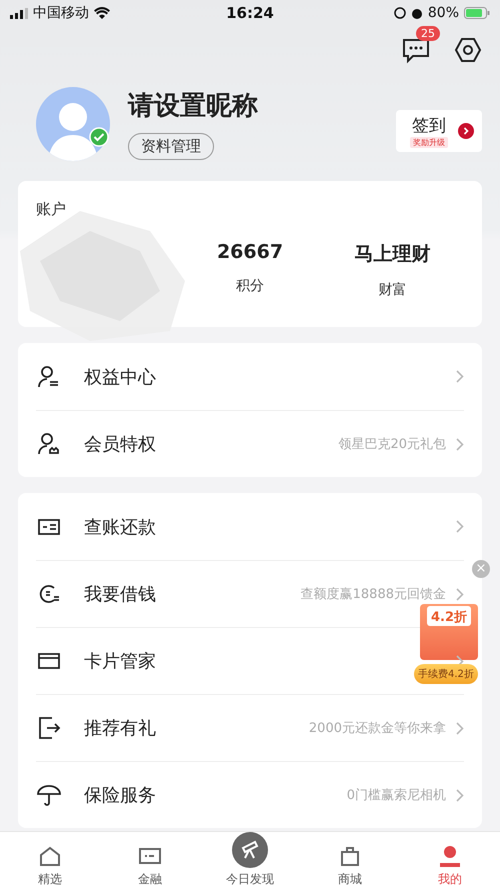 The height and width of the screenshot is (889, 500). What do you see at coordinates (350, 860) in the screenshot?
I see `tab: 商城` at bounding box center [350, 860].